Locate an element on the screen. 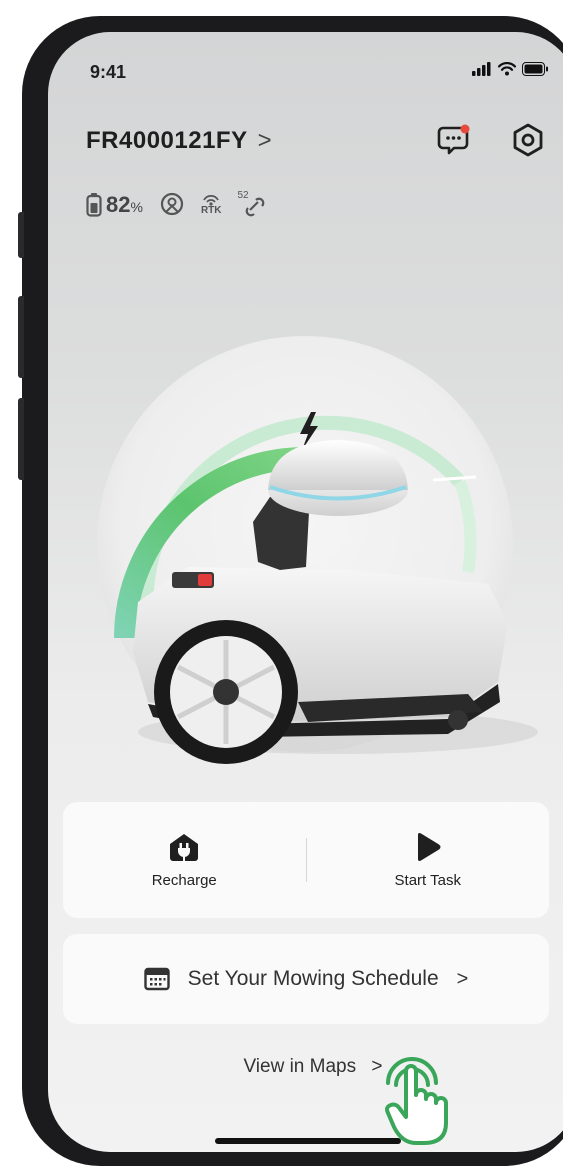 This screenshot has width=563, height=1166. tap-hand-icon is located at coordinates (416, 1101).